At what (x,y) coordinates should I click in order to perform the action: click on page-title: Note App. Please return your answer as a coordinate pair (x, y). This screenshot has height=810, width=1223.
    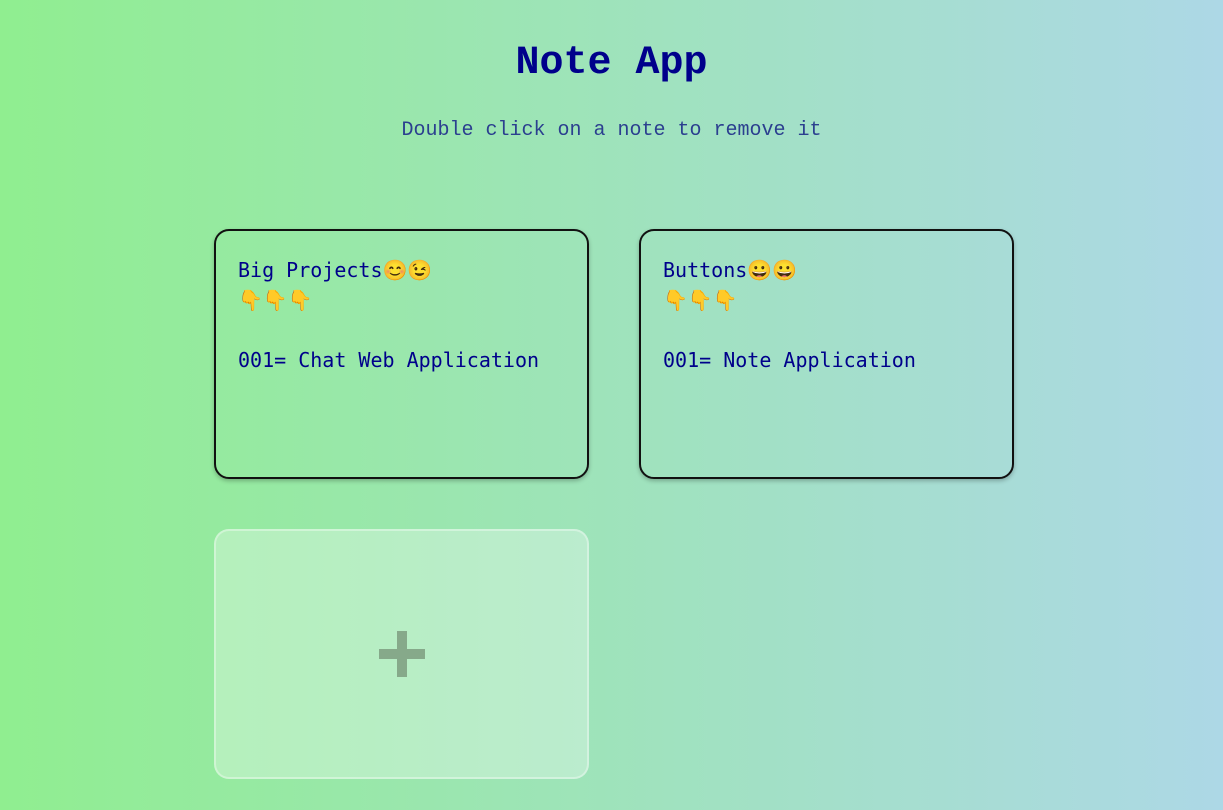
    Looking at the image, I should click on (611, 63).